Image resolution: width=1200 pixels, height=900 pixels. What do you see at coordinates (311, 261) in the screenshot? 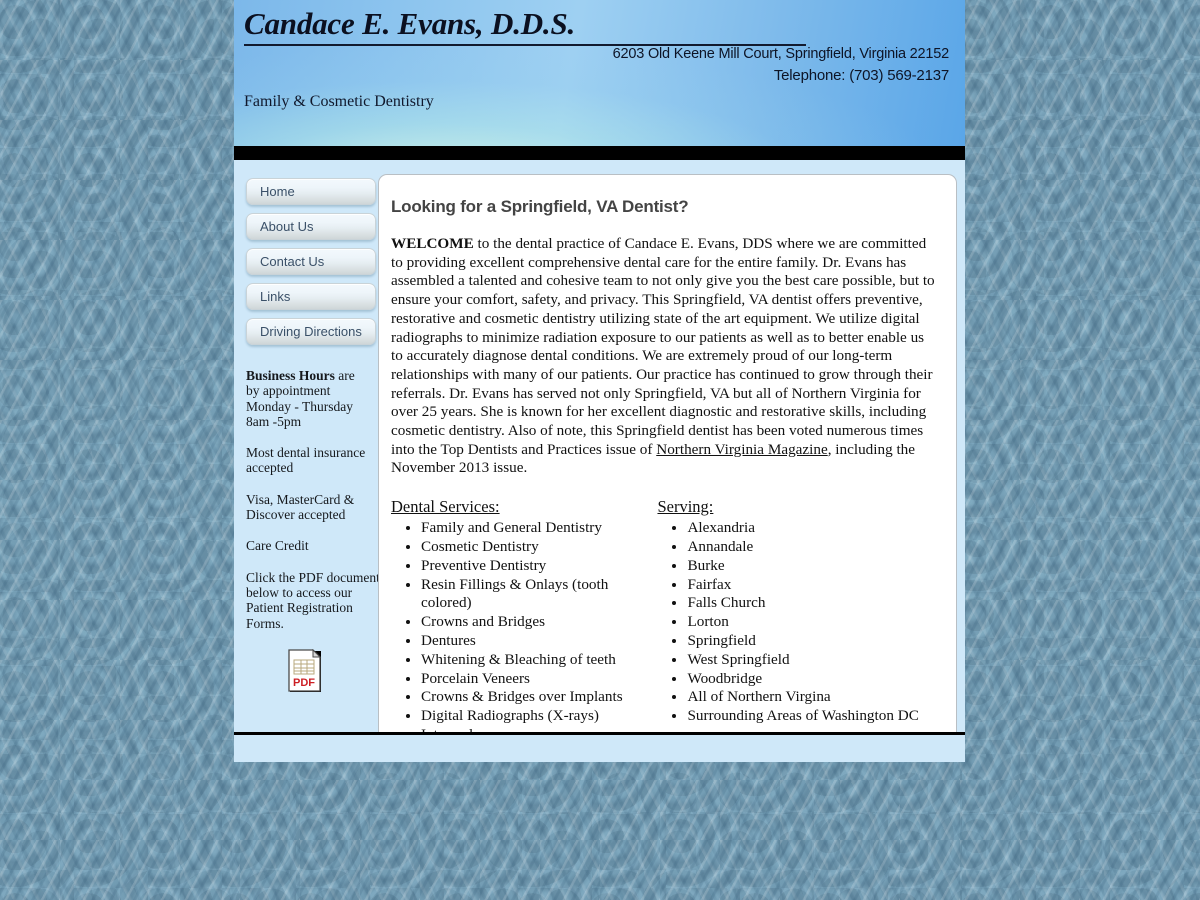
I see `sidebar-item-contact-us: Contact Us` at bounding box center [311, 261].